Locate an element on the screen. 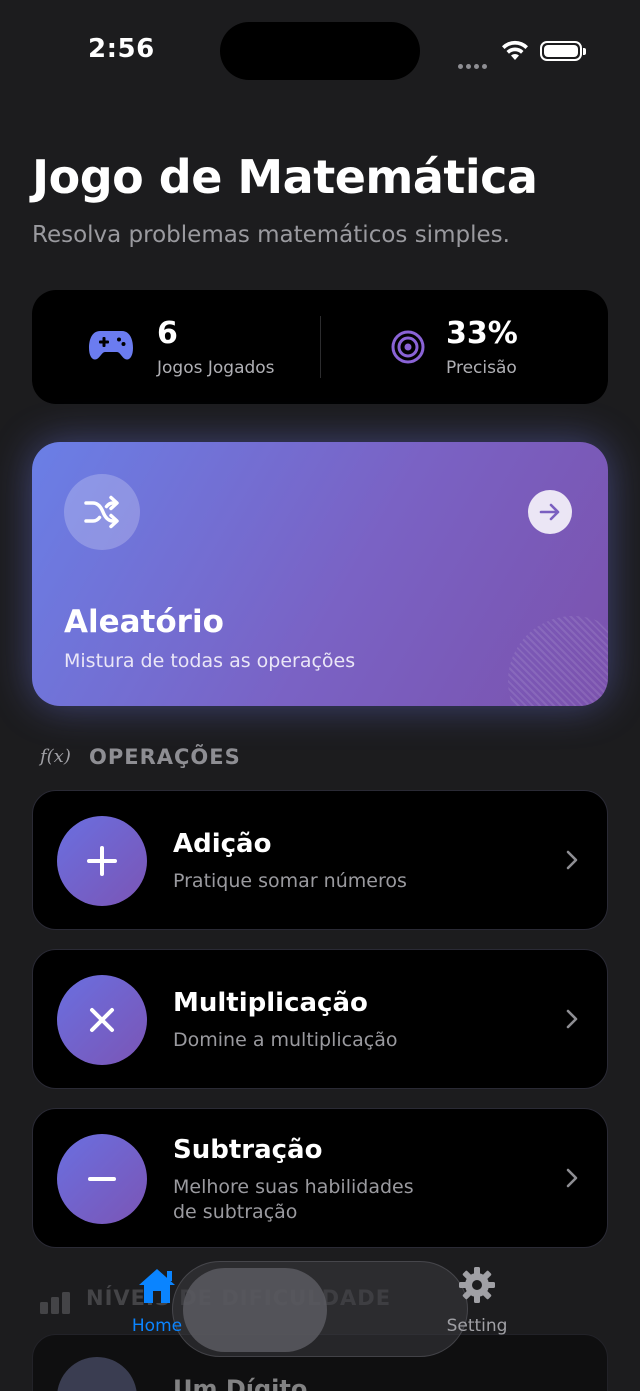 Image resolution: width=640 pixels, height=1391 pixels. random-start-button is located at coordinates (550, 512).